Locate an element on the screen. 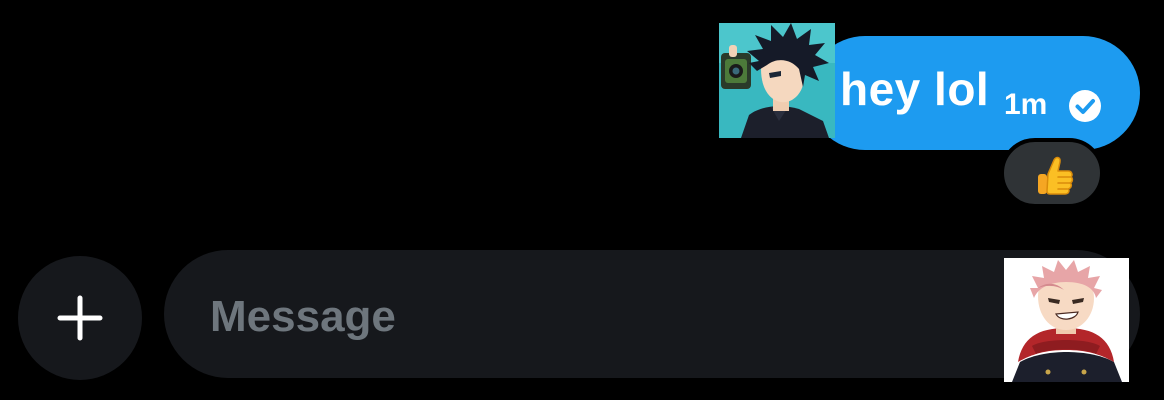 Image resolution: width=1164 pixels, height=400 pixels. message-text: hey lol is located at coordinates (915, 89).